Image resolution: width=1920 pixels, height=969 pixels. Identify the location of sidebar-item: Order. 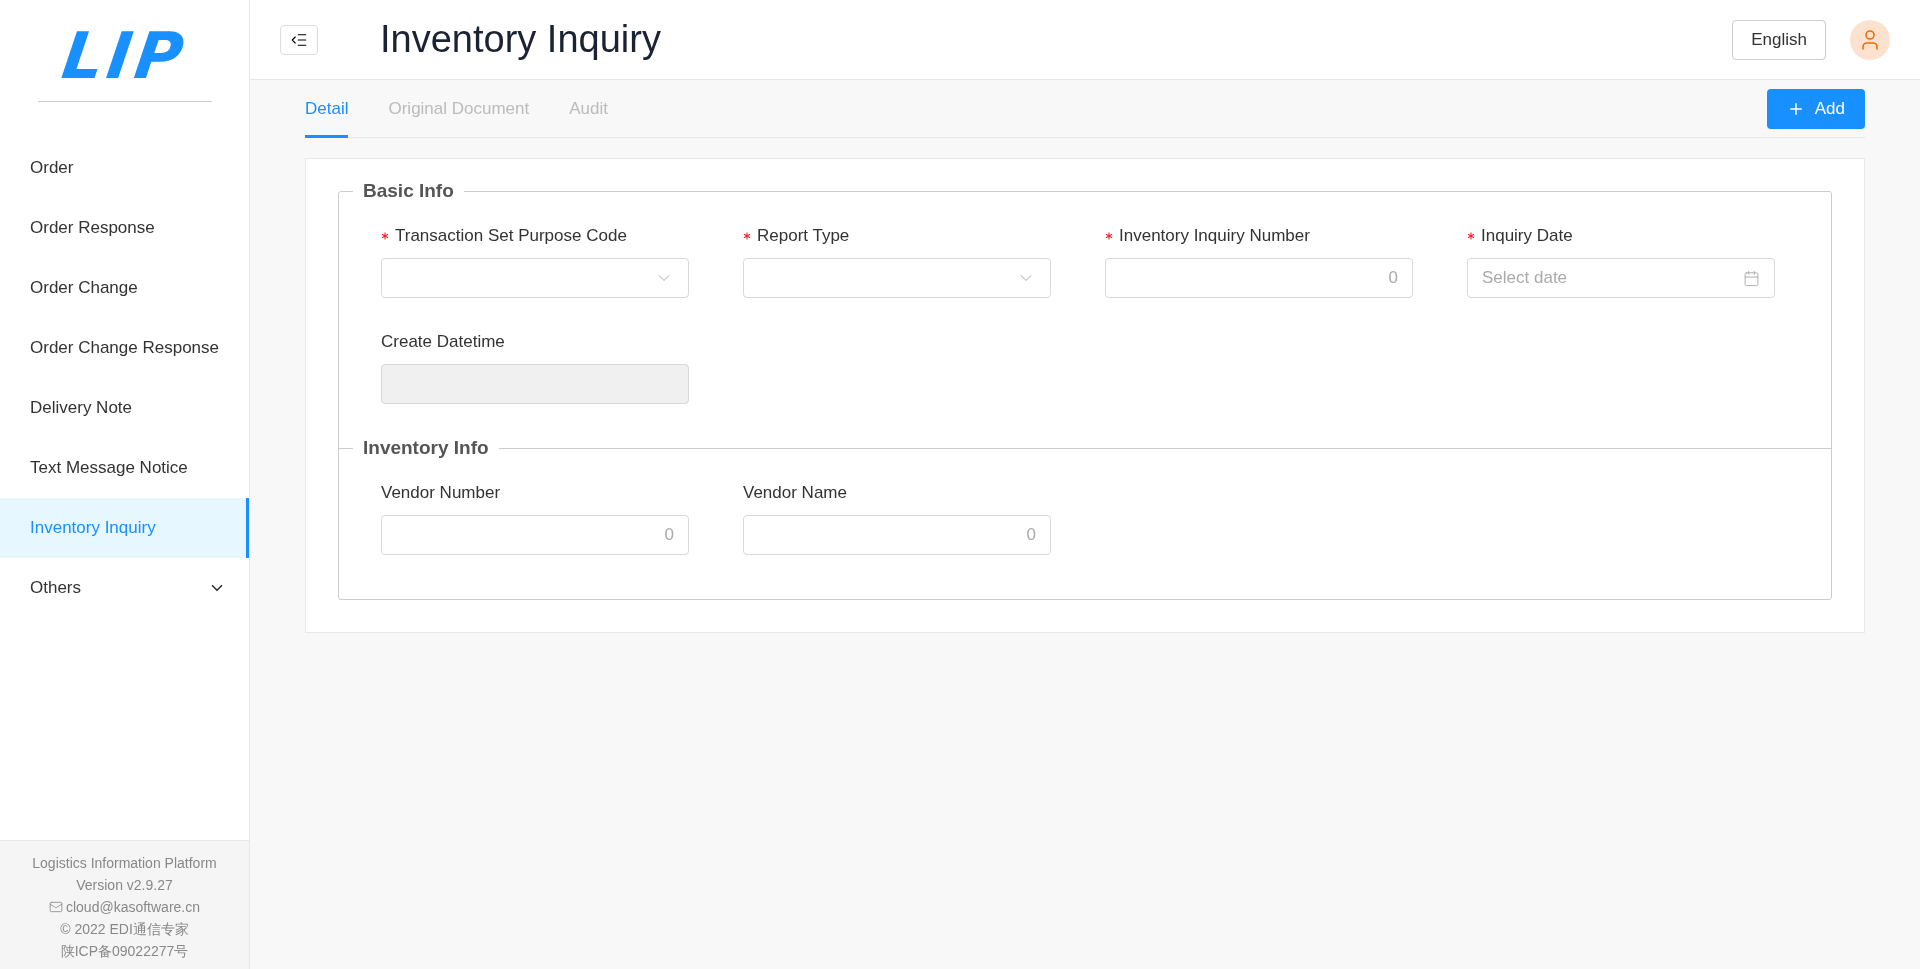
(124, 168).